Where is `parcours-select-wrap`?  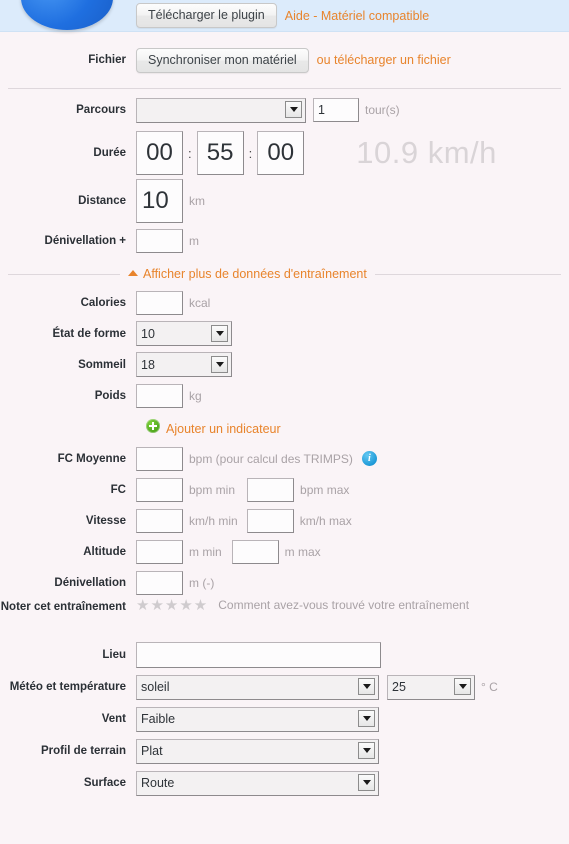 parcours-select-wrap is located at coordinates (221, 110).